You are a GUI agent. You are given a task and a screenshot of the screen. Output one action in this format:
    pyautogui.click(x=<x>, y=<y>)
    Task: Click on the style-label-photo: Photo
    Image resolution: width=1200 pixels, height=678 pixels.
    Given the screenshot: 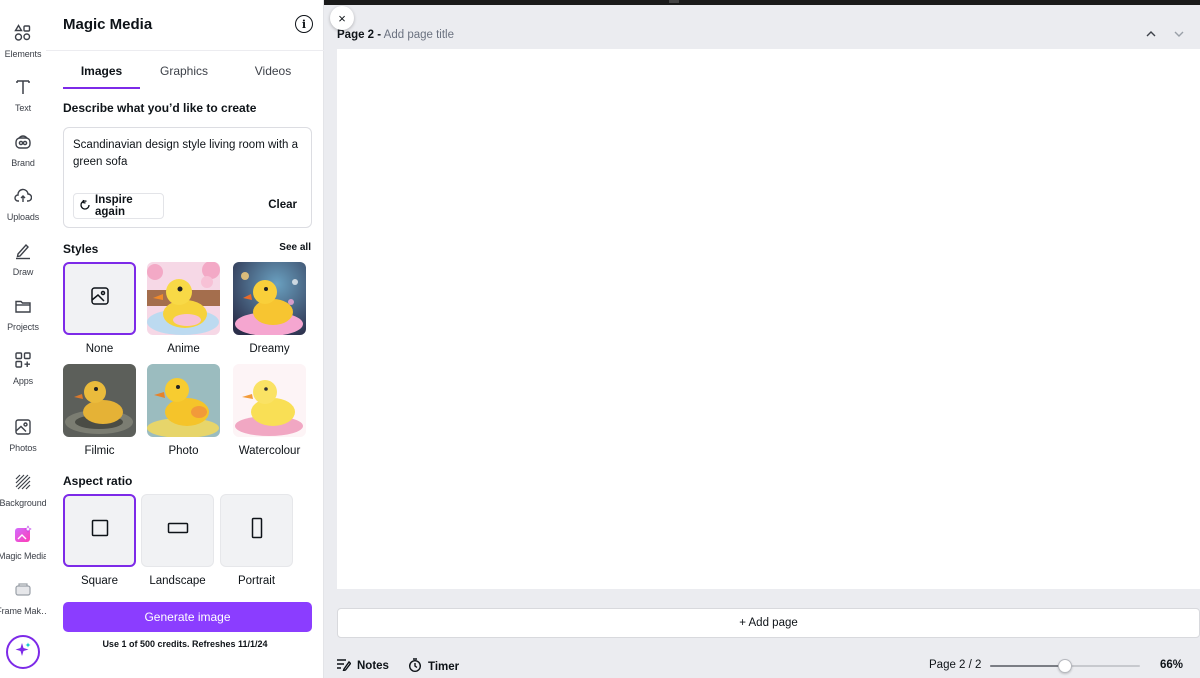 What is the action you would take?
    pyautogui.click(x=183, y=451)
    